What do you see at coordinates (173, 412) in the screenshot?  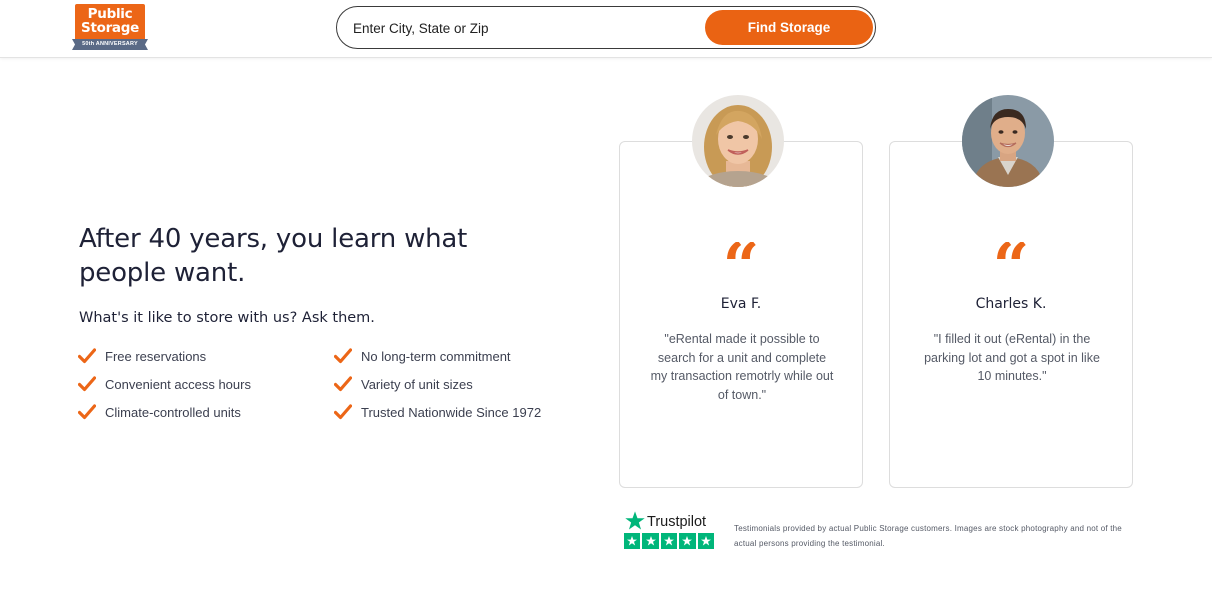 I see `feature-label: Climate-controlled units` at bounding box center [173, 412].